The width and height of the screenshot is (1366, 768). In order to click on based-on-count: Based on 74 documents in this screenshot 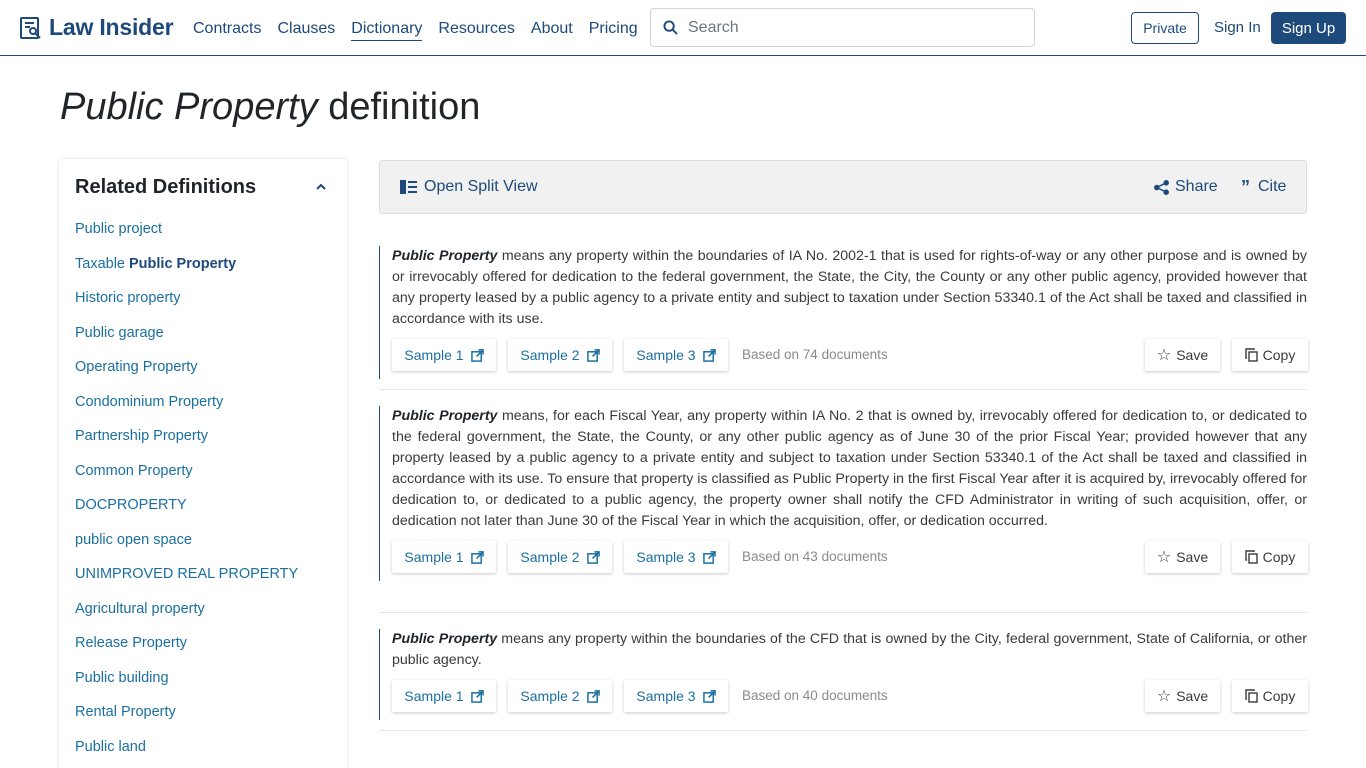, I will do `click(815, 354)`.